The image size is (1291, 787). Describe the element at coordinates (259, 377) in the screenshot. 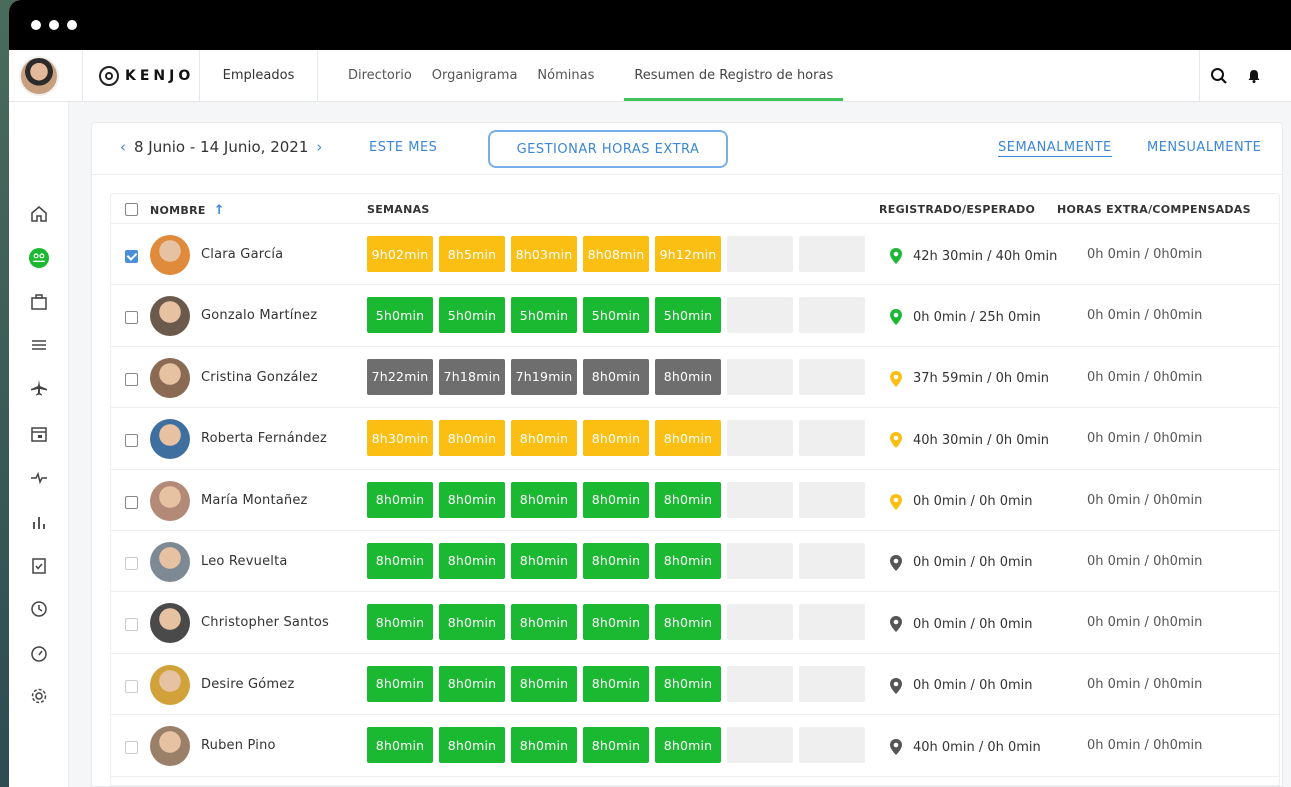

I see `employee-name: Cristina González` at that location.